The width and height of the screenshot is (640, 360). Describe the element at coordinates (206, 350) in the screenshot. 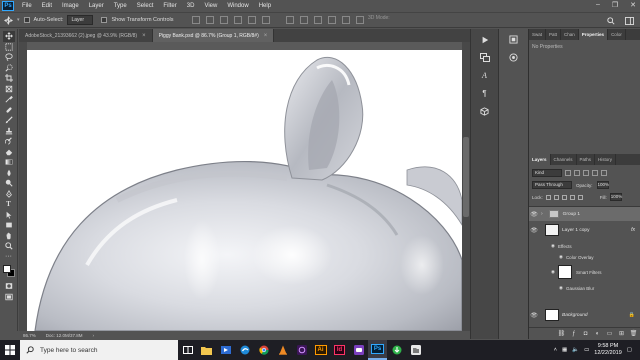

I see `file-explorer-icon` at that location.